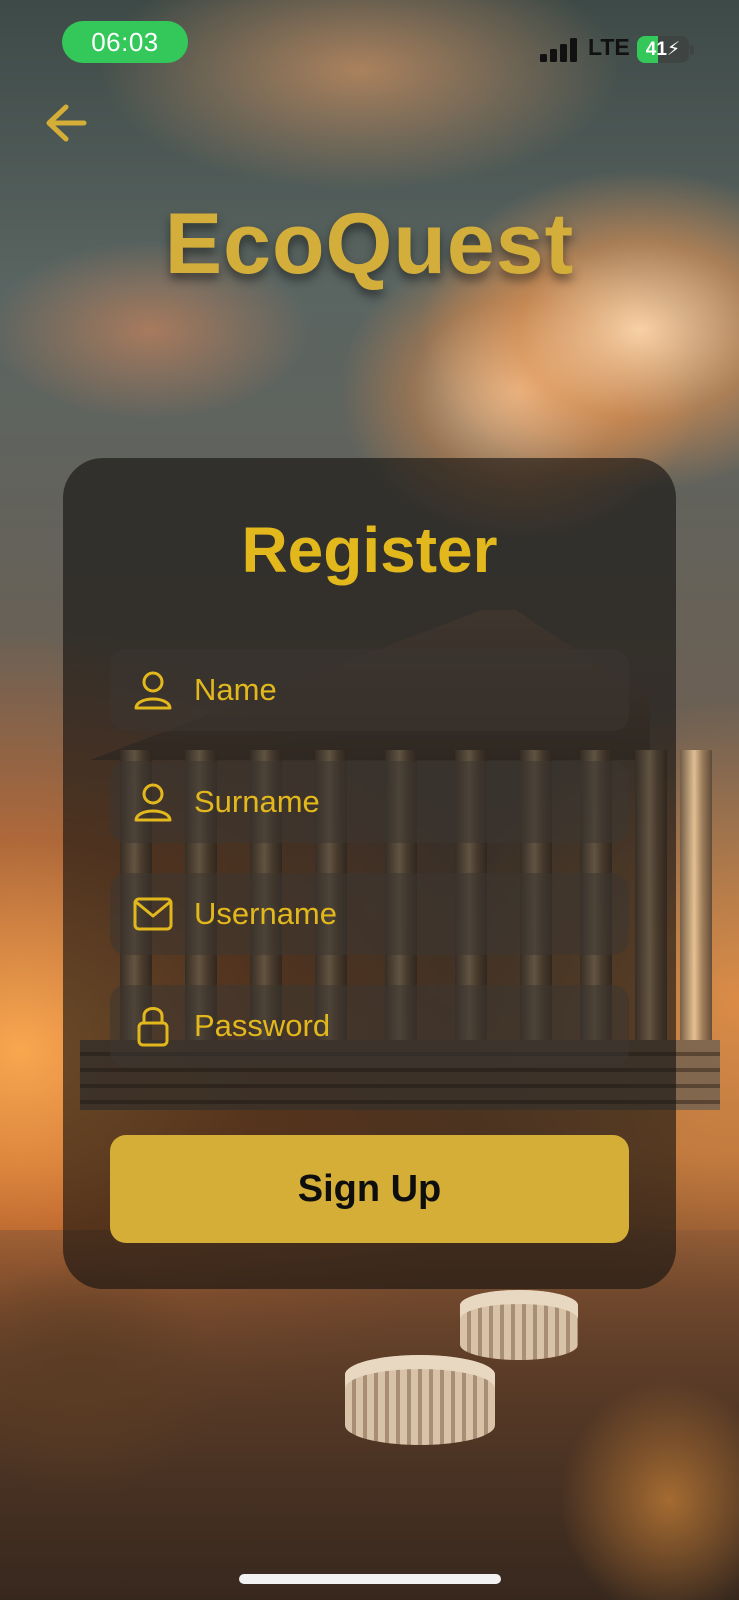 This screenshot has width=739, height=1600. Describe the element at coordinates (153, 914) in the screenshot. I see `mail-icon` at that location.